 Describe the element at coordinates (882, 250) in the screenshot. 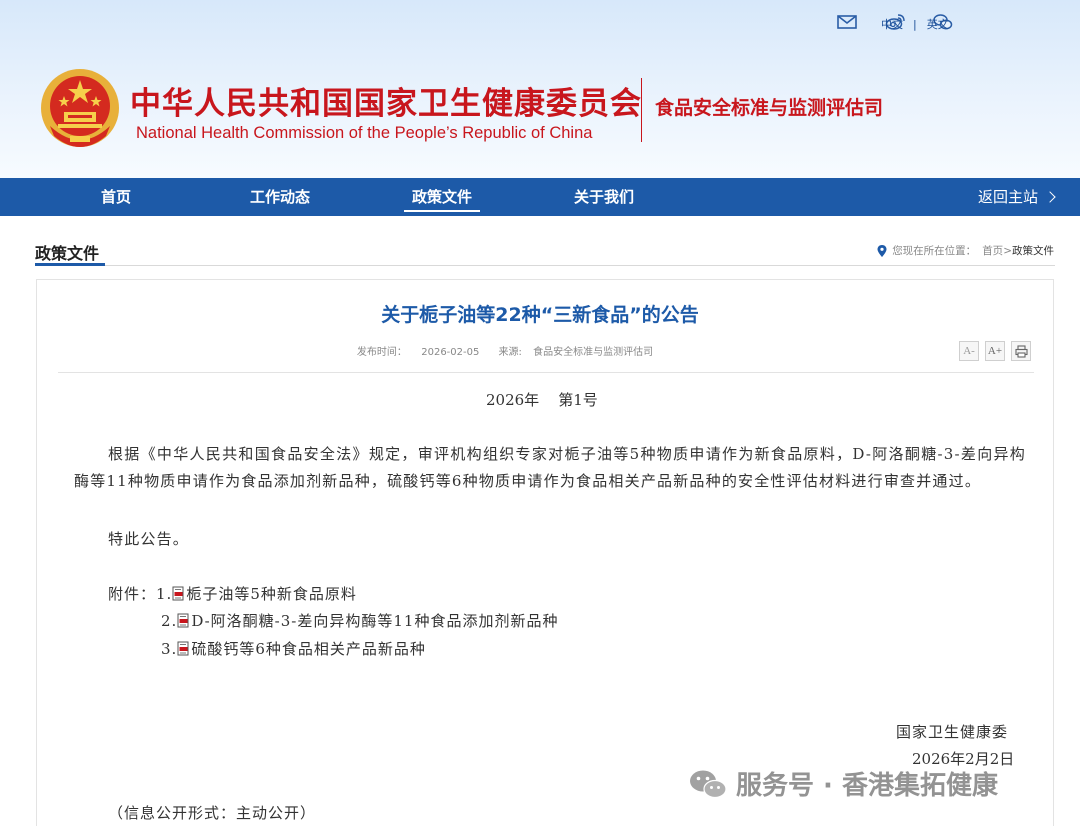

I see `location-pin-icon` at that location.